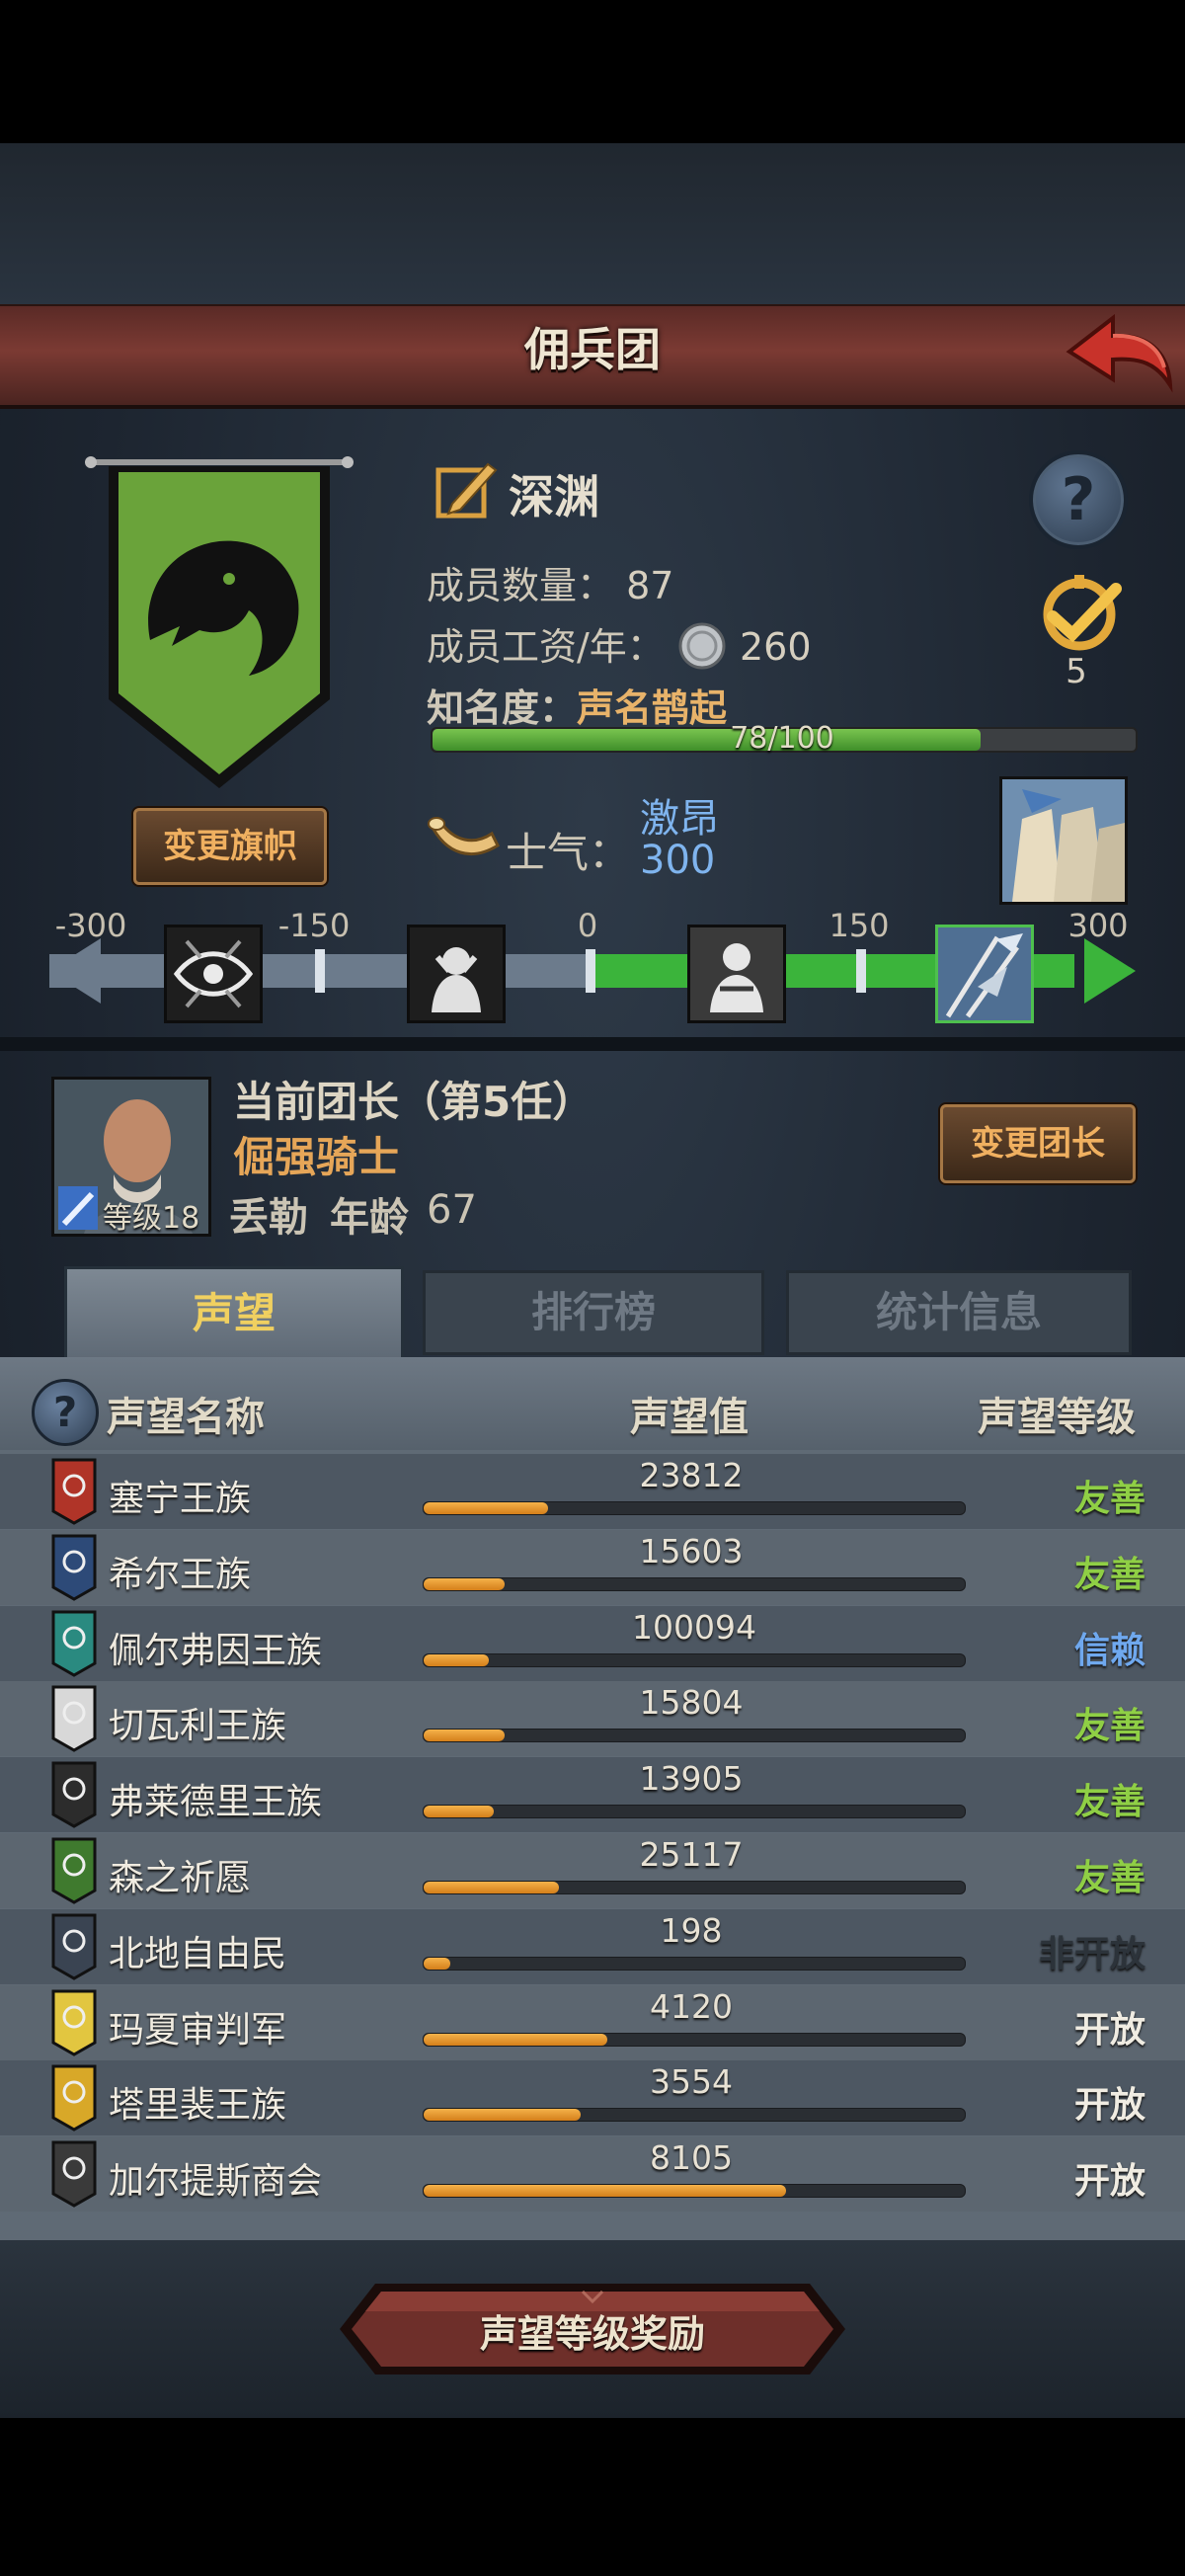 This screenshot has height=2576, width=1185. Describe the element at coordinates (1064, 840) in the screenshot. I see `morale-status-icon` at that location.